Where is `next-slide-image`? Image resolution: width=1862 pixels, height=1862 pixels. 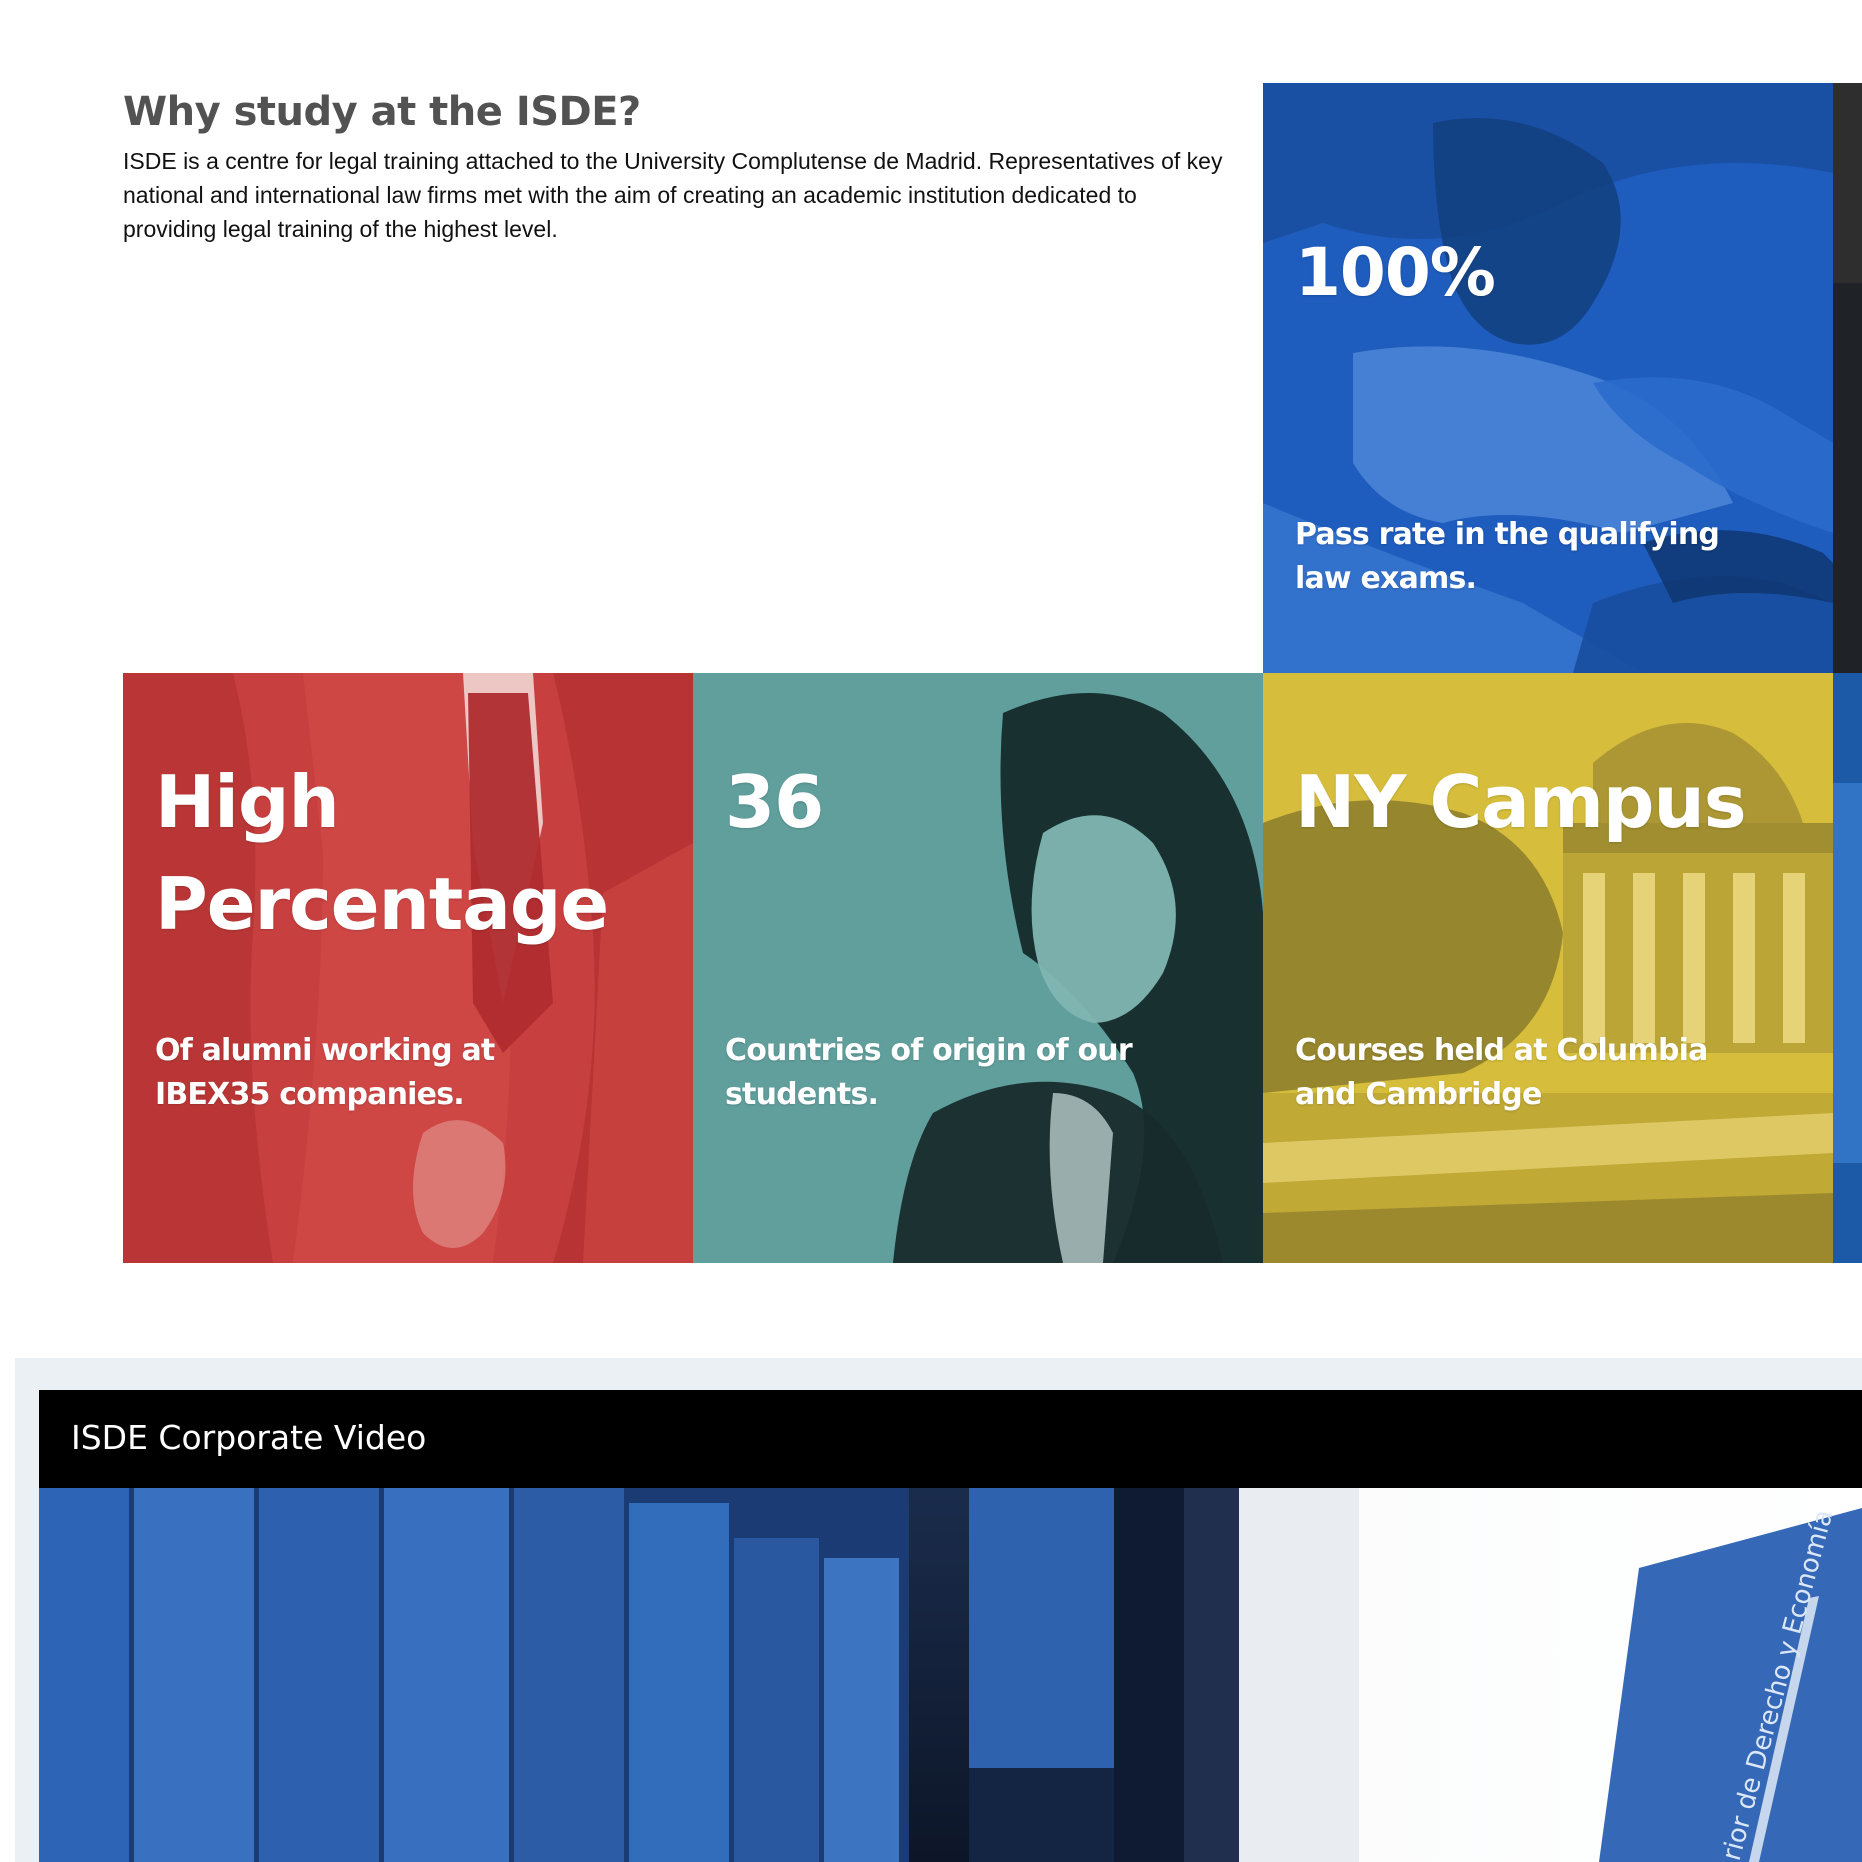
next-slide-image is located at coordinates (1847, 673).